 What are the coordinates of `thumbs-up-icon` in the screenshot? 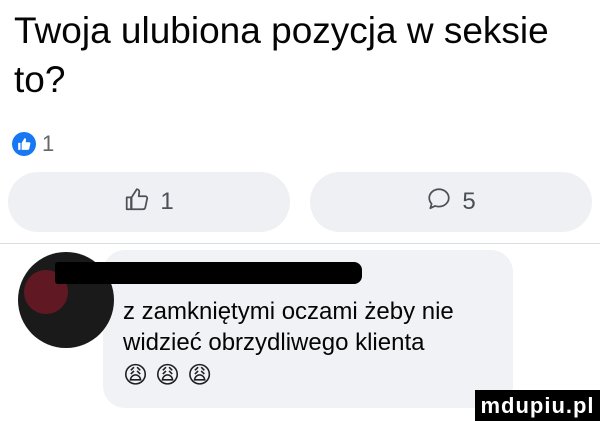 It's located at (137, 202).